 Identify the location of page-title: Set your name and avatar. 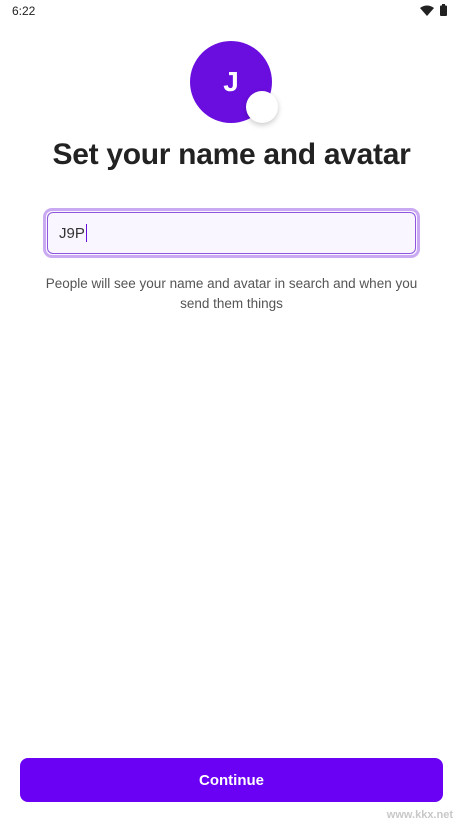
(231, 154).